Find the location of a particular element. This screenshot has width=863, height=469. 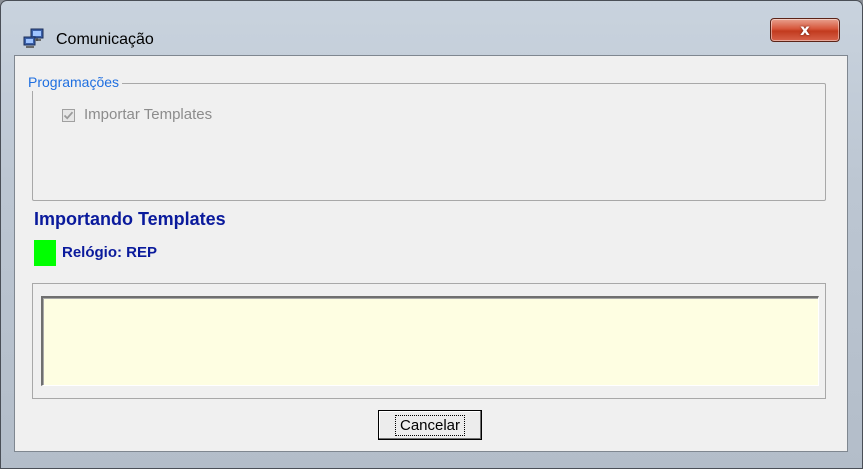

close-button: x is located at coordinates (805, 30).